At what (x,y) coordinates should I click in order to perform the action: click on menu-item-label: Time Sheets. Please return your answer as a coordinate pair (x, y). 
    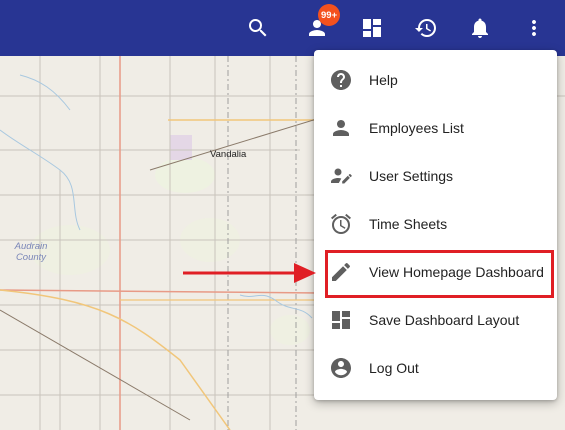
    Looking at the image, I should click on (408, 224).